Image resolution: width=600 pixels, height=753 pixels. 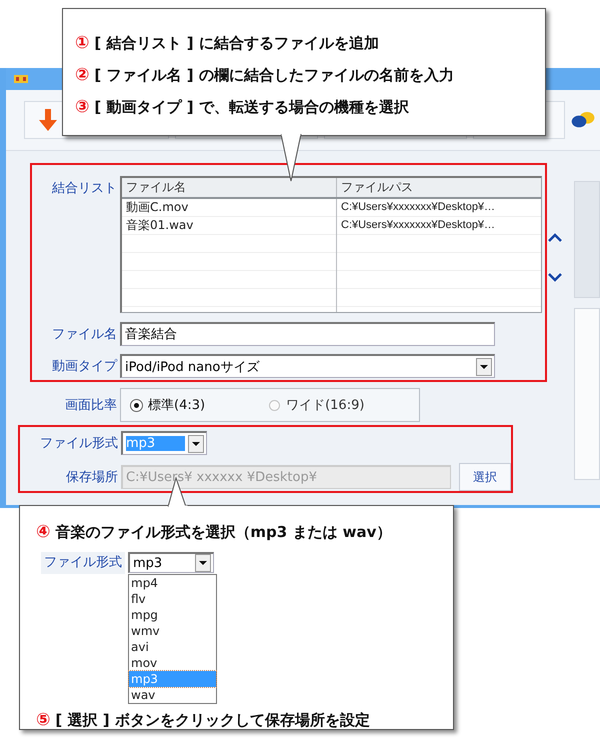 What do you see at coordinates (82, 107) in the screenshot?
I see `step-number: ③` at bounding box center [82, 107].